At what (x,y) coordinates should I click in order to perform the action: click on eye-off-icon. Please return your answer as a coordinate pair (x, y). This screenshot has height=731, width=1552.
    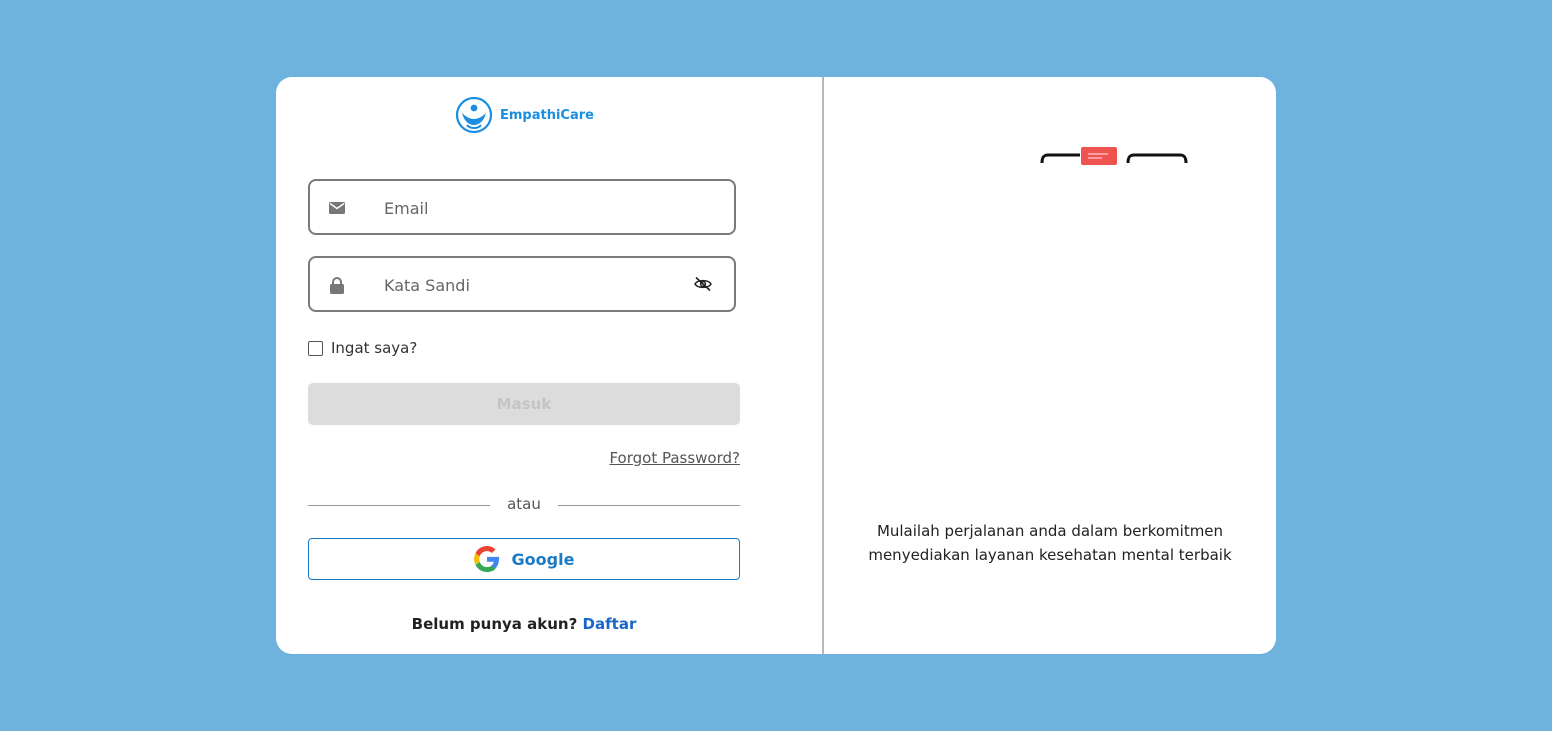
    Looking at the image, I should click on (704, 285).